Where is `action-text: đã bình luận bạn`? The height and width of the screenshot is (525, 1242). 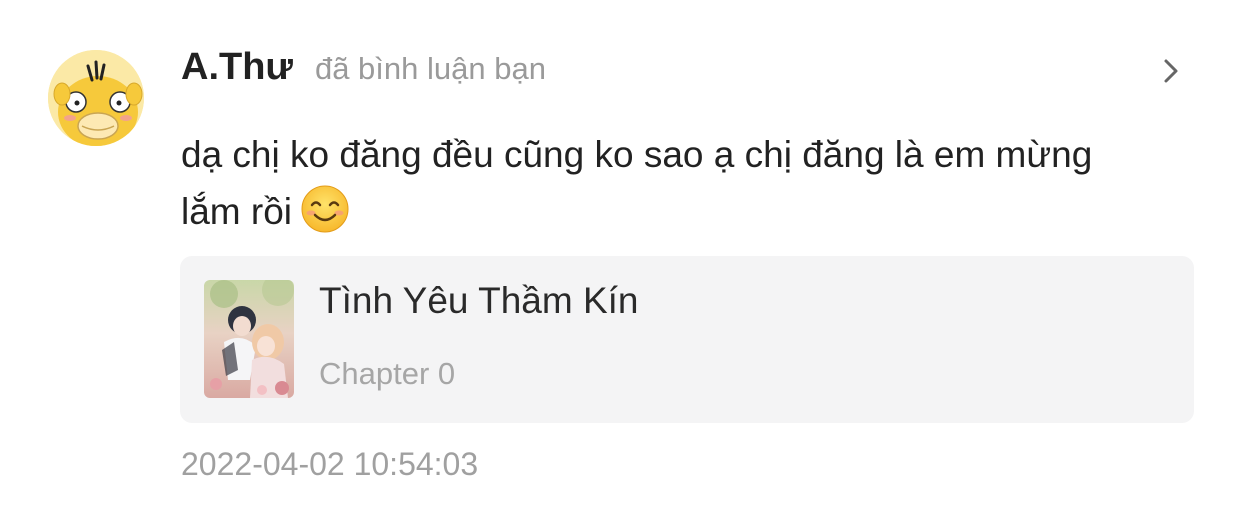
action-text: đã bình luận bạn is located at coordinates (430, 68).